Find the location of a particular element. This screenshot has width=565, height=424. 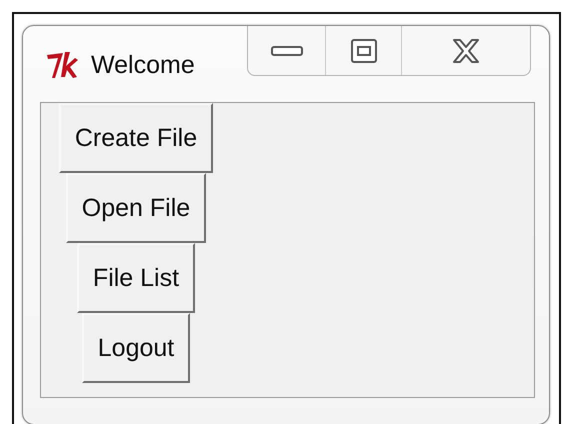

action-button: Open File is located at coordinates (136, 208).